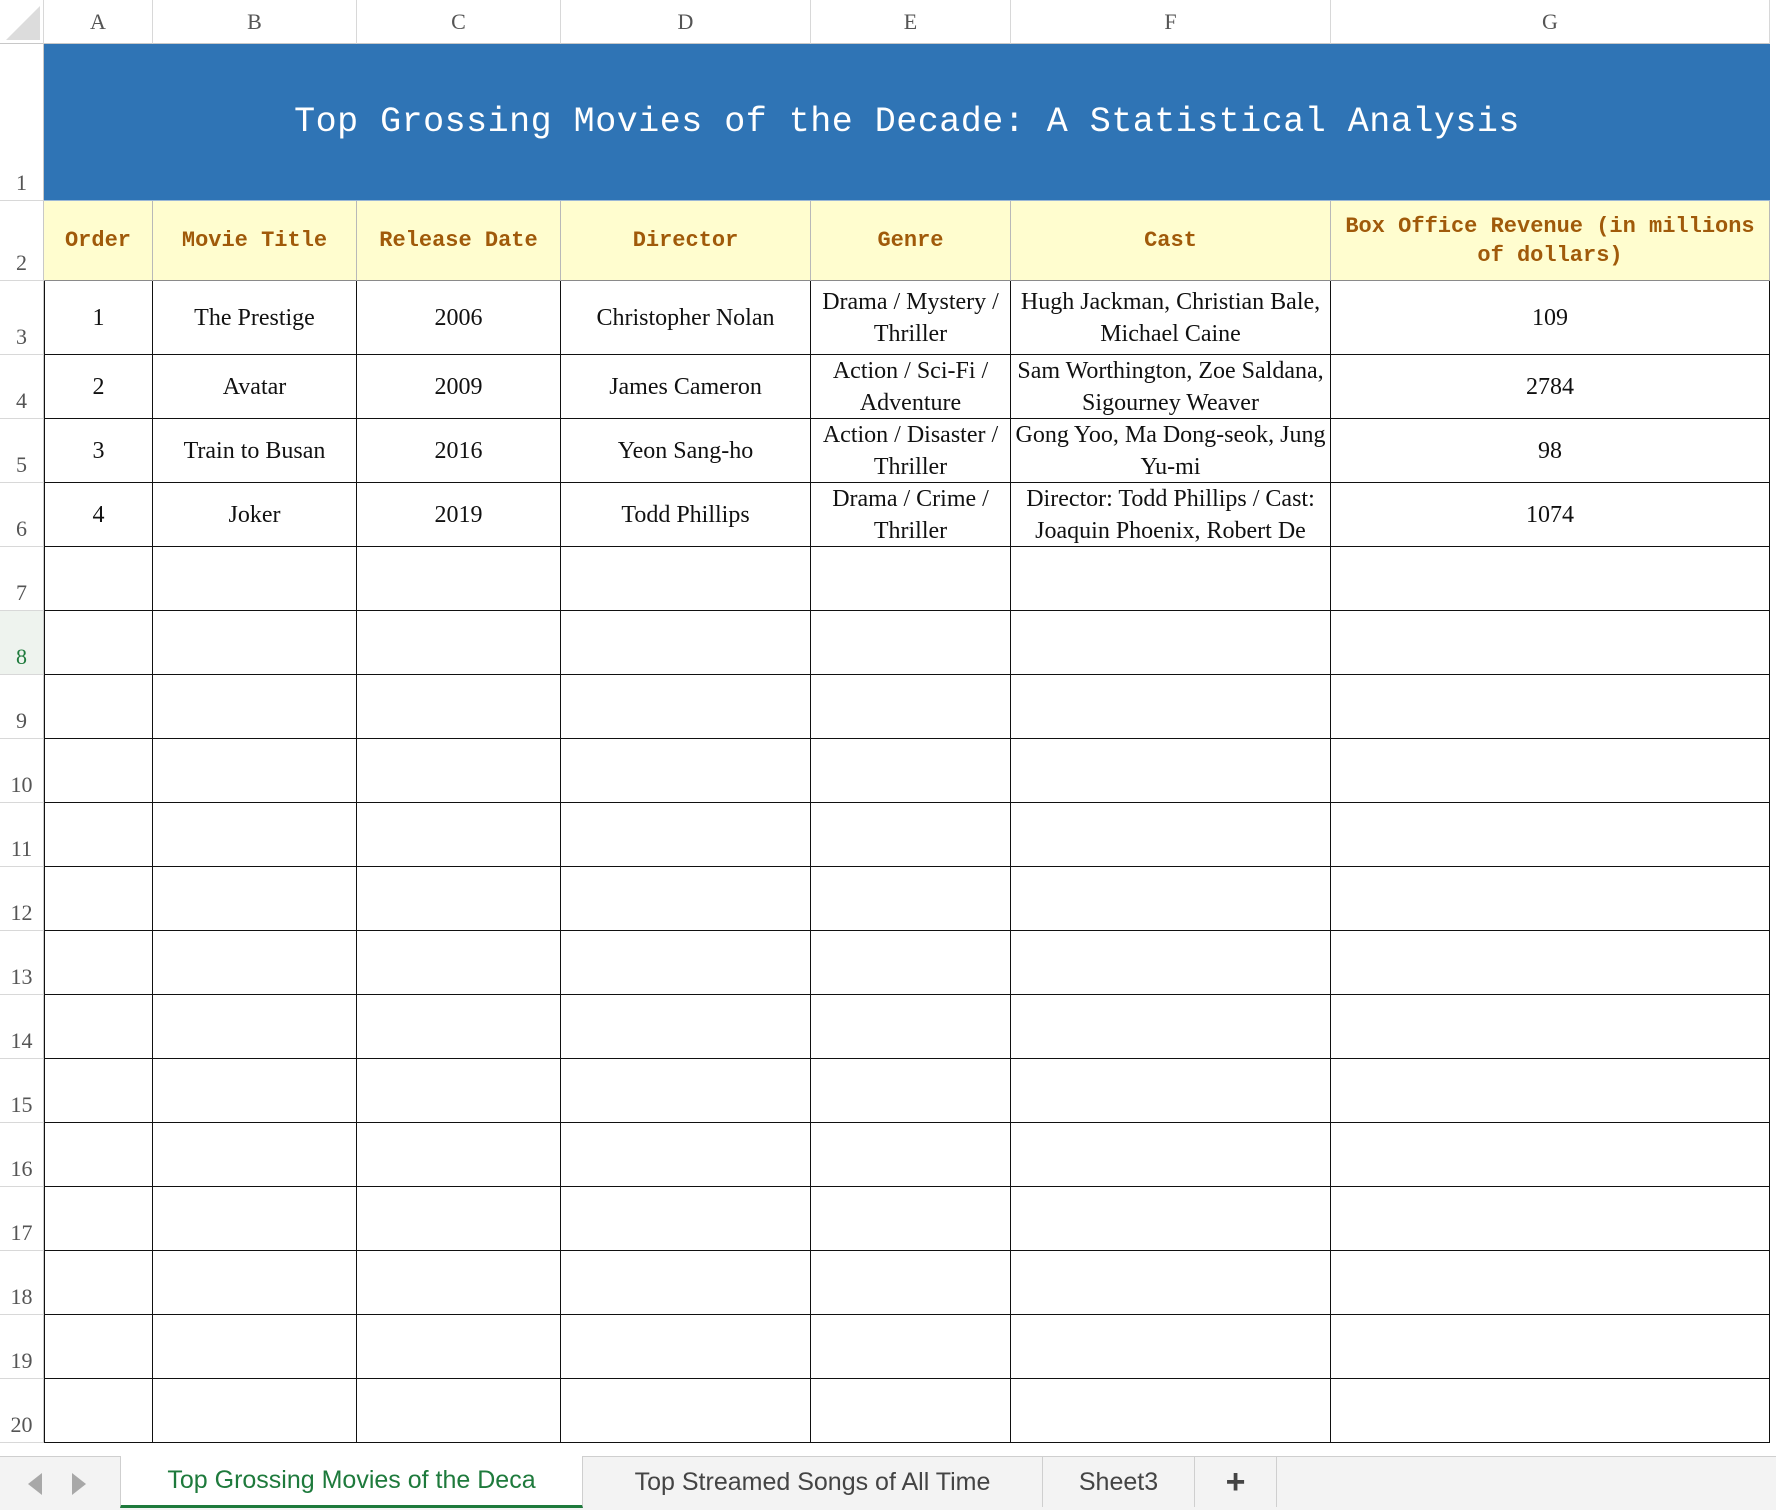 This screenshot has height=1510, width=1776. What do you see at coordinates (98, 22) in the screenshot?
I see `column-header-a: A` at bounding box center [98, 22].